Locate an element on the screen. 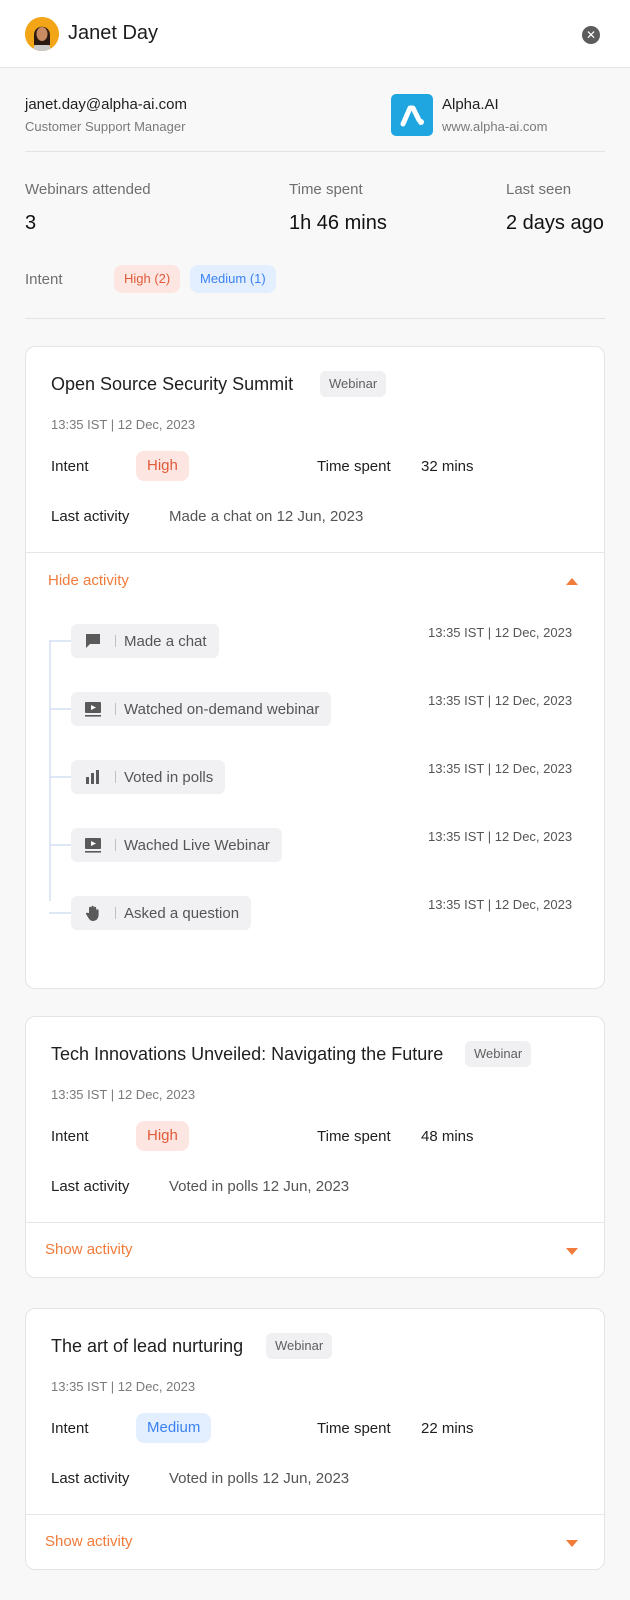 The height and width of the screenshot is (1600, 630). stat-webinars-value: 3 is located at coordinates (31, 223).